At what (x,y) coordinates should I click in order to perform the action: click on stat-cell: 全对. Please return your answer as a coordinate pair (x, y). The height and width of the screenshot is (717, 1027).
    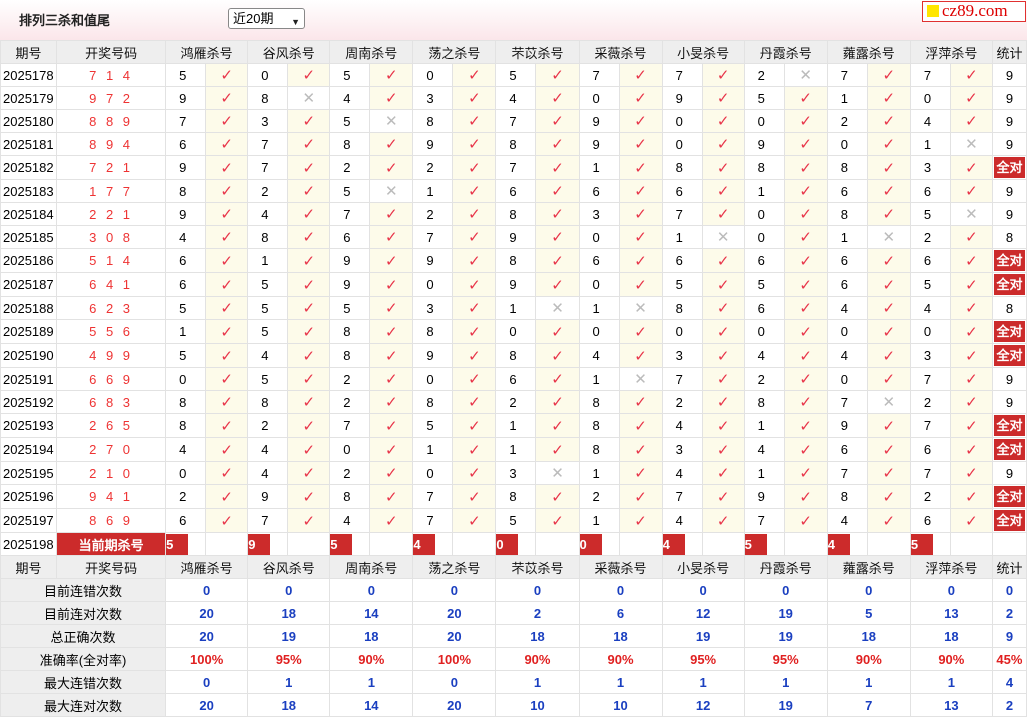
    Looking at the image, I should click on (1009, 425).